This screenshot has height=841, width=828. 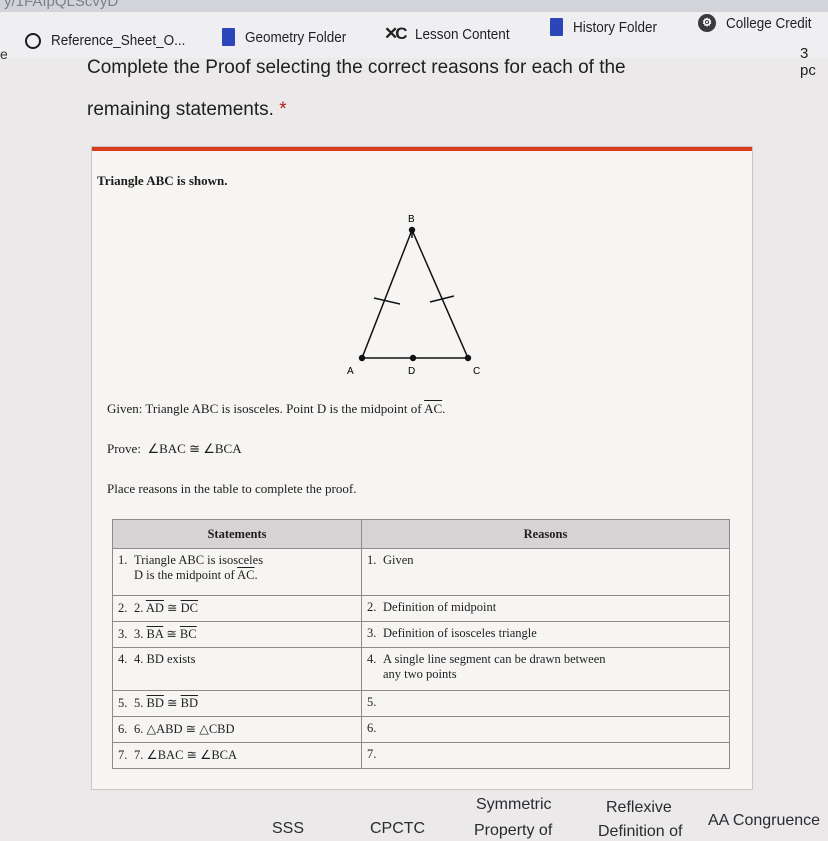 I want to click on midpoint-d-point, so click(x=413, y=358).